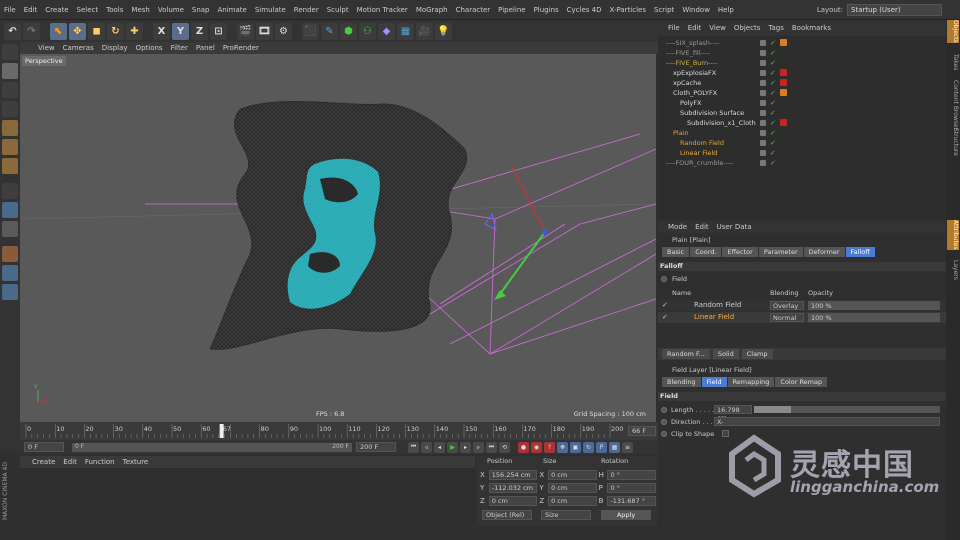 The height and width of the screenshot is (540, 960). What do you see at coordinates (310, 31) in the screenshot?
I see `cube-icon: ⬛` at bounding box center [310, 31].